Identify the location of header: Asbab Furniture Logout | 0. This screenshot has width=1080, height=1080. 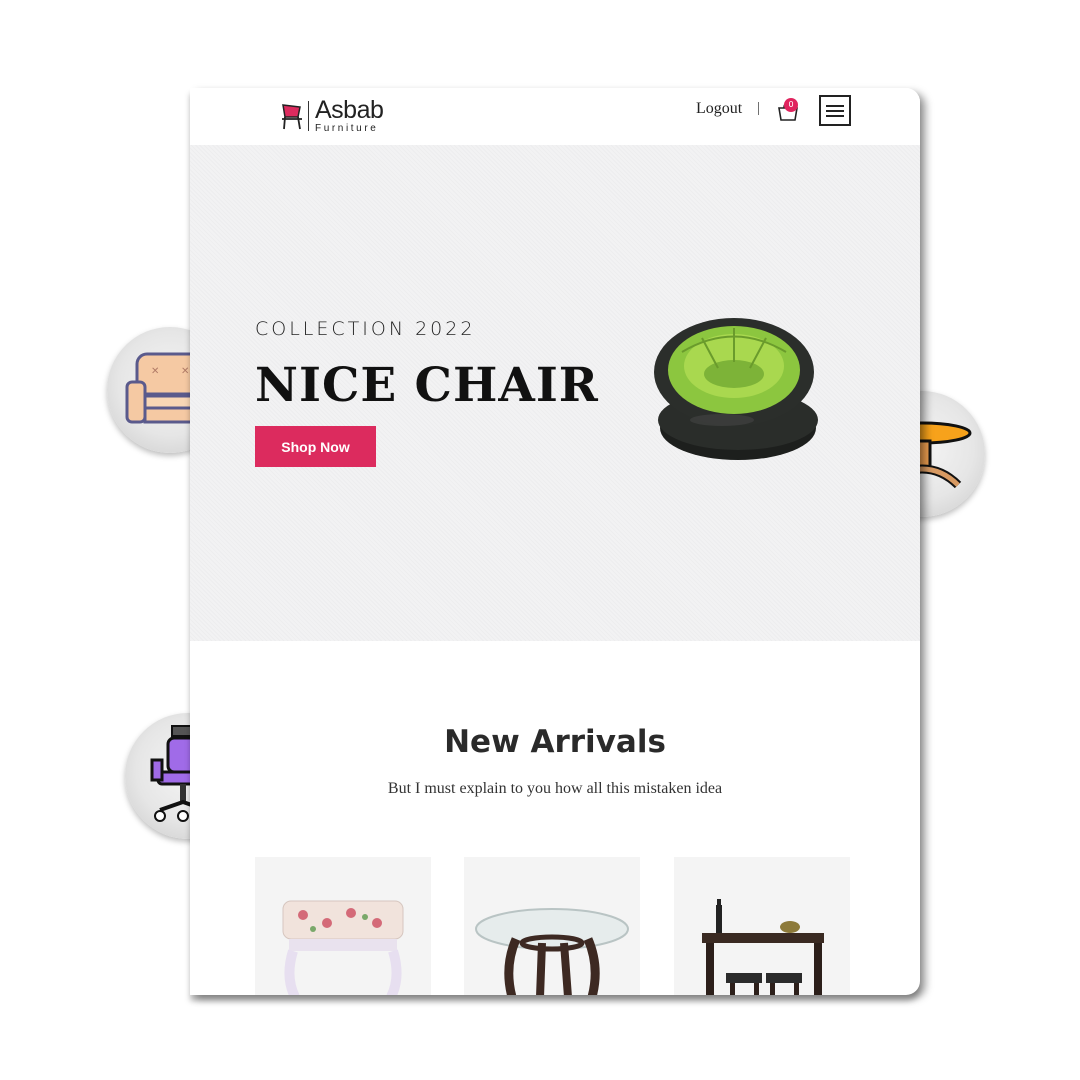
(555, 116).